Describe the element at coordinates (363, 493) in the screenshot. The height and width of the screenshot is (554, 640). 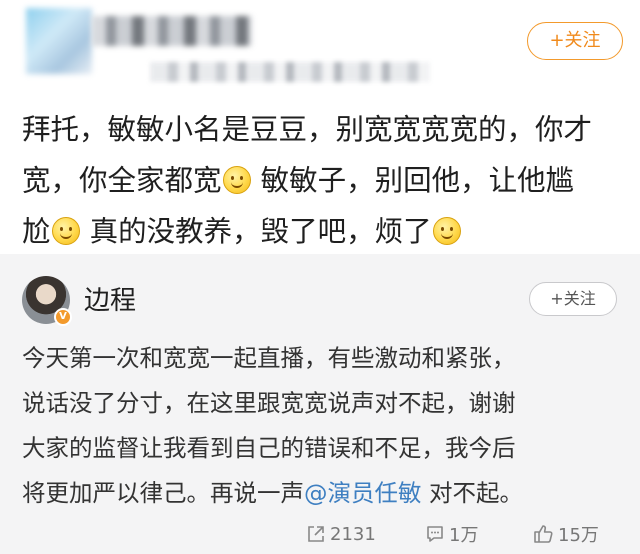
I see `mention-link: @演员任敏` at that location.